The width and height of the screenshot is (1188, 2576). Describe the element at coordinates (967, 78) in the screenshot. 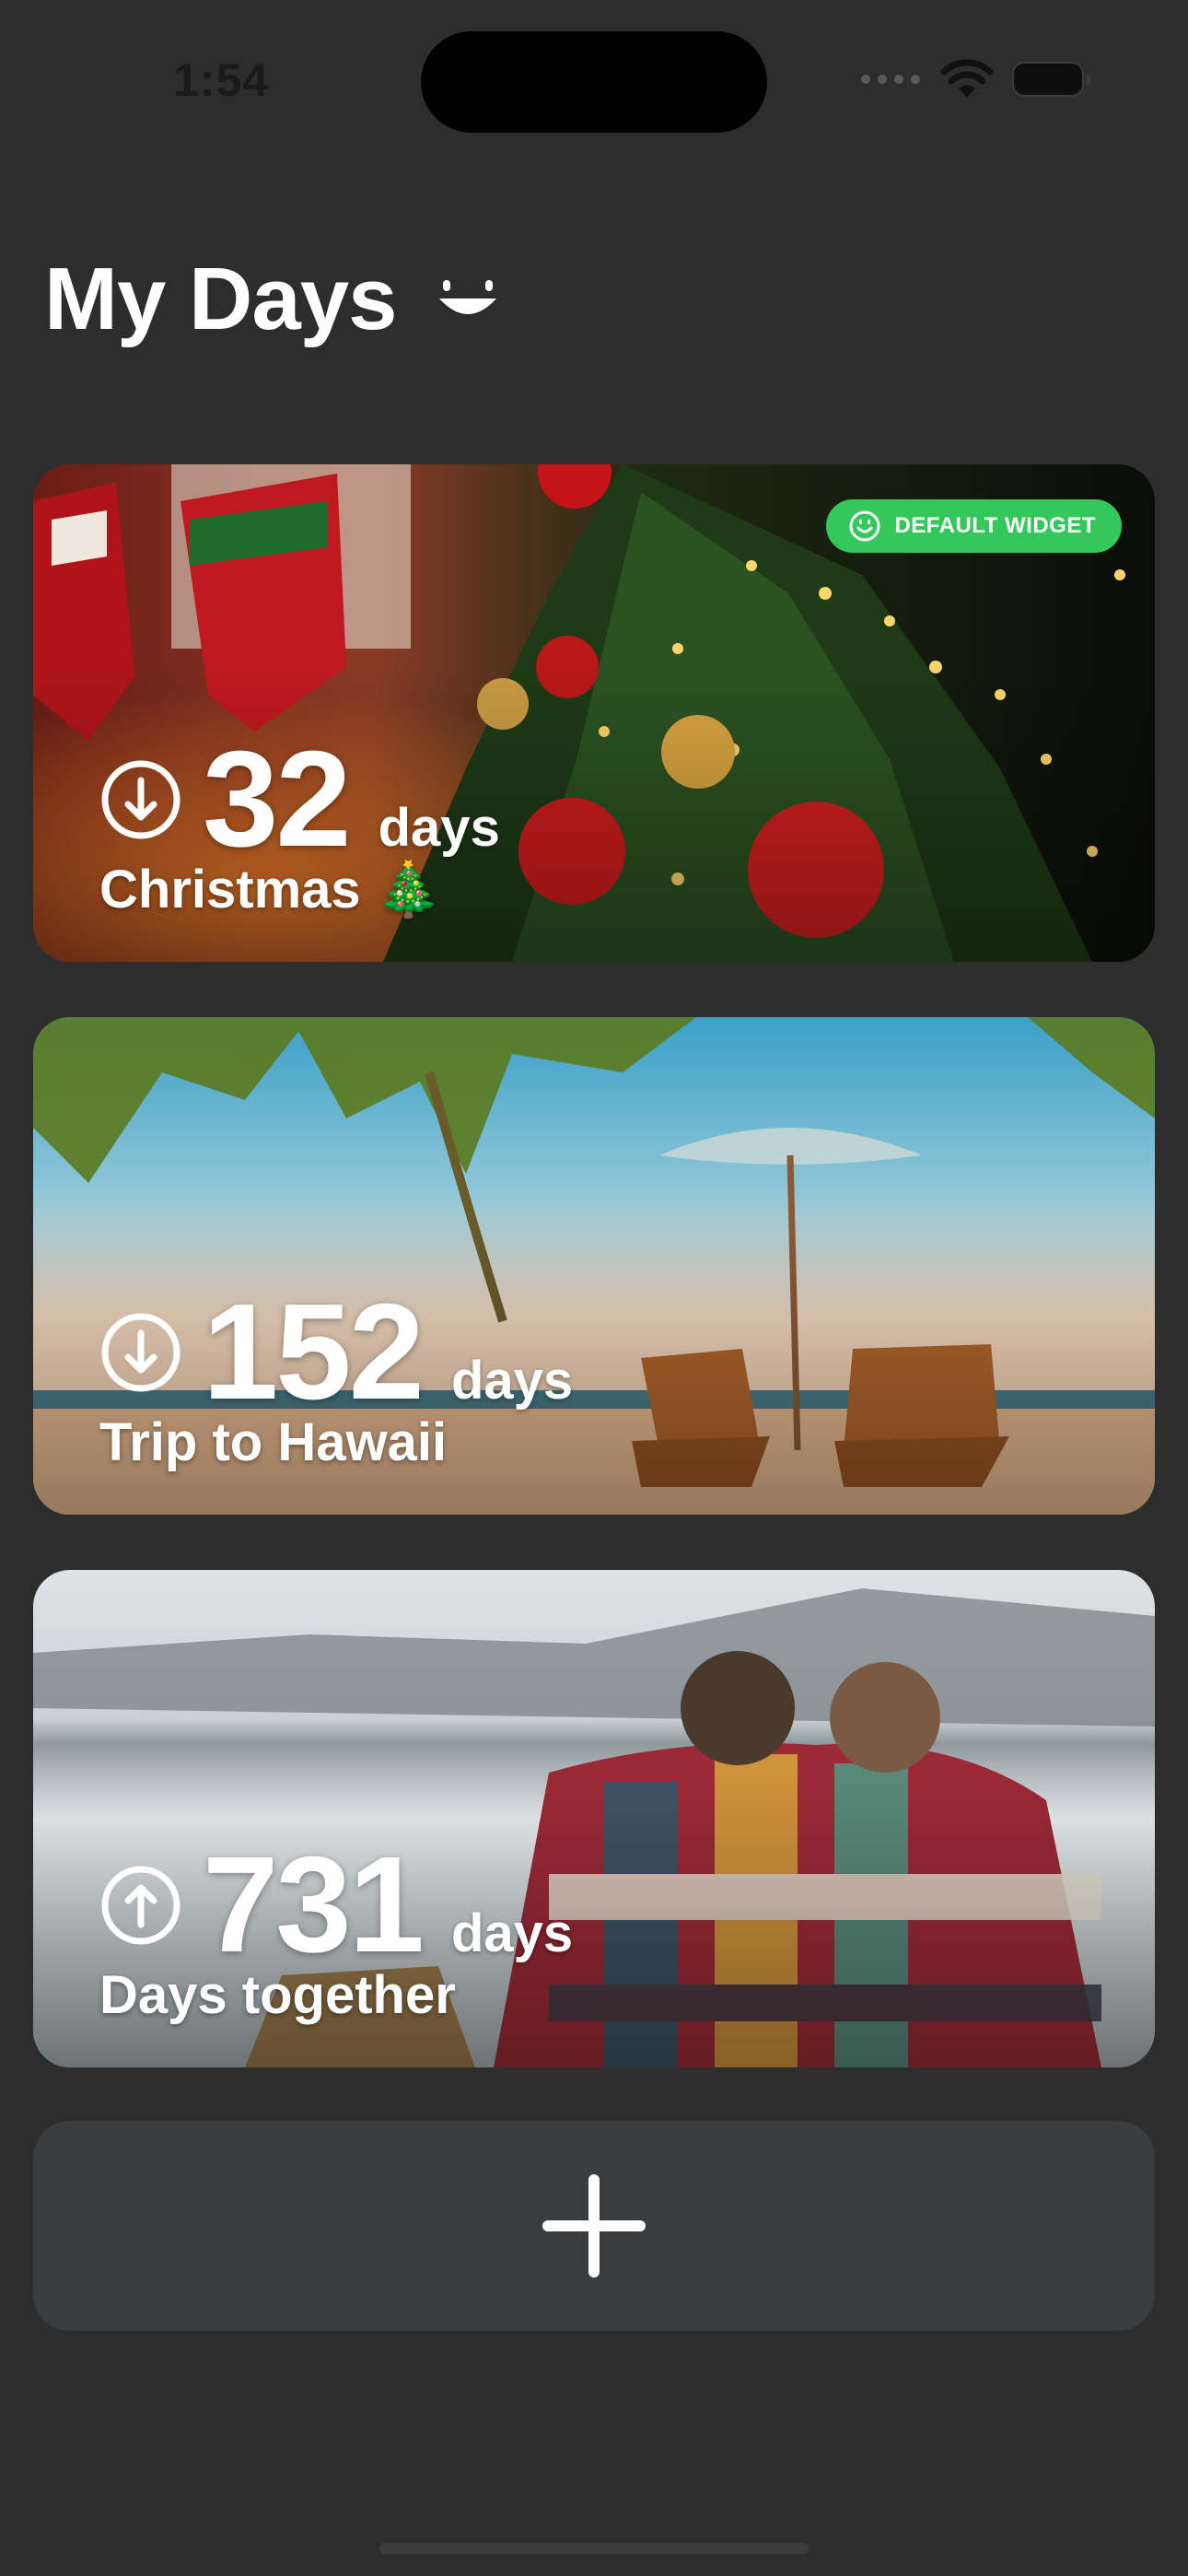

I see `wifi-icon` at that location.